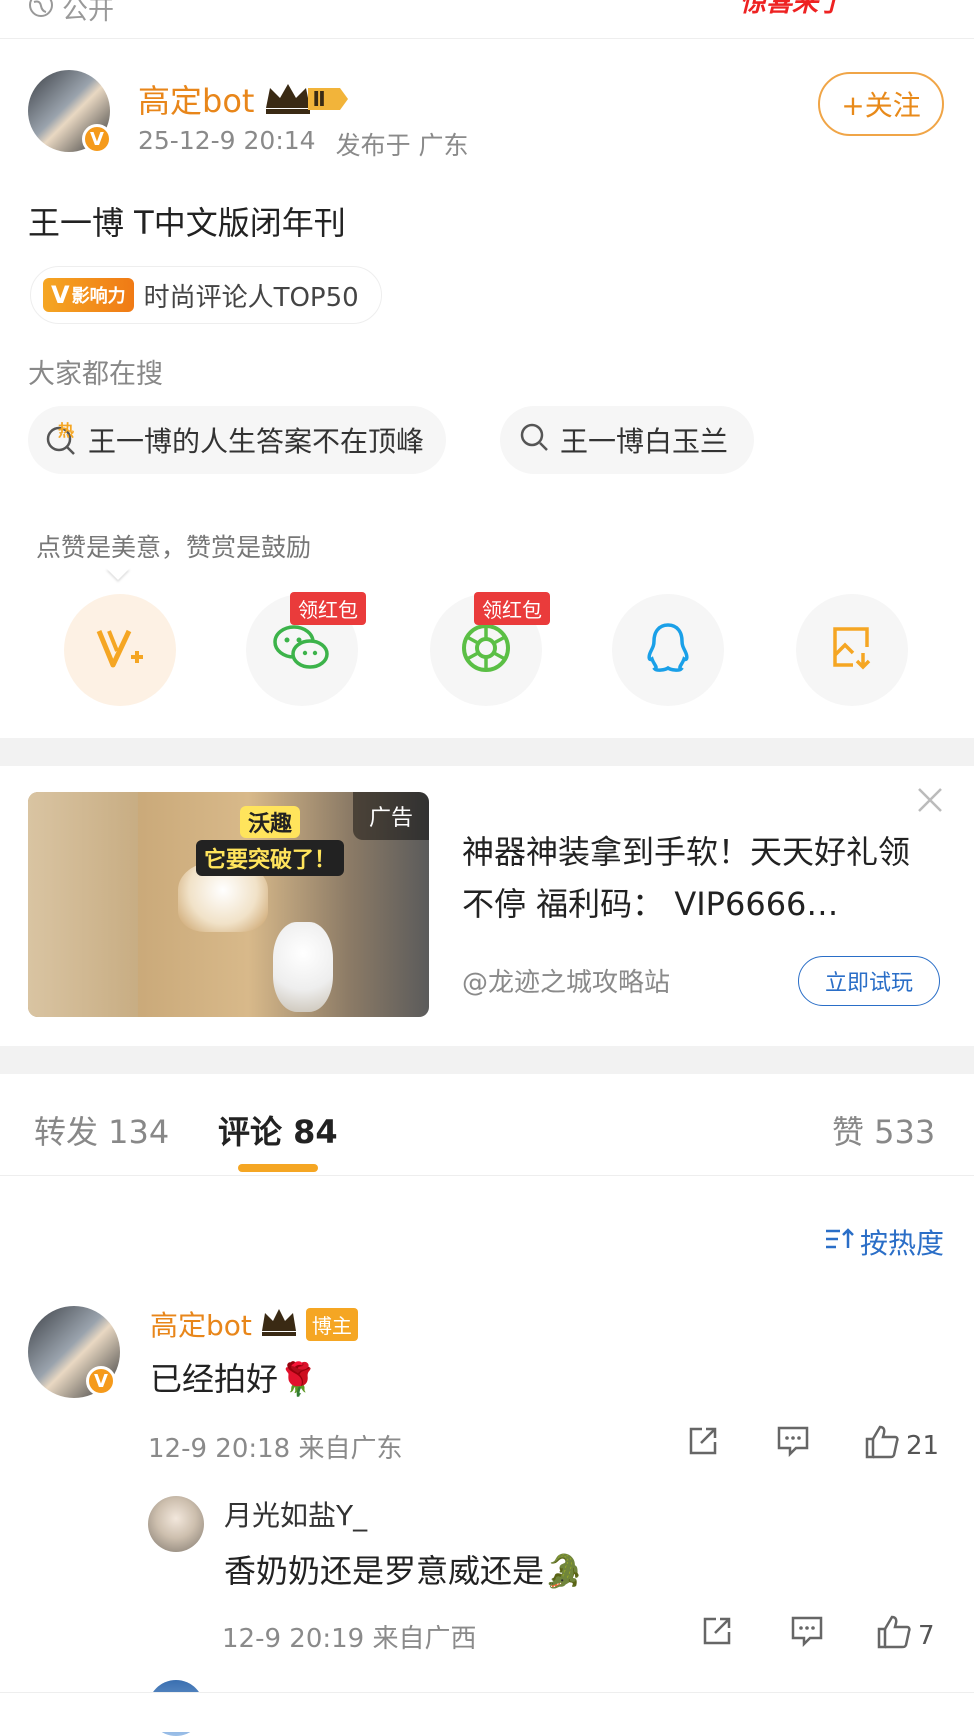 The width and height of the screenshot is (974, 1736). Describe the element at coordinates (644, 441) in the screenshot. I see `search-chip-label: 王一博白玉兰` at that location.